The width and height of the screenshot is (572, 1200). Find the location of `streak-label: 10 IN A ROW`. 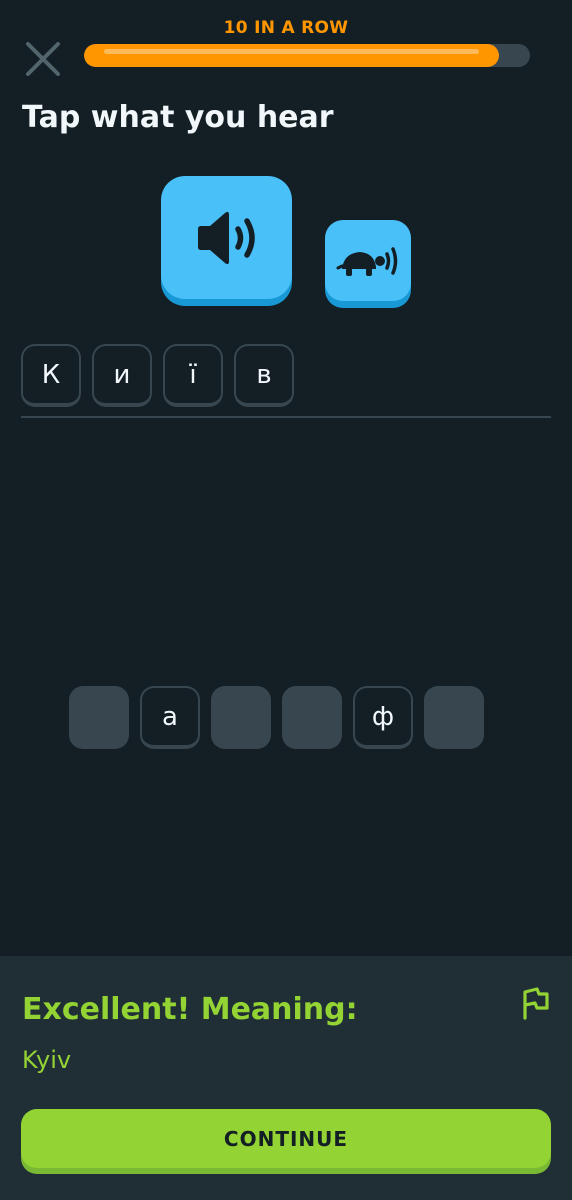

streak-label: 10 IN A ROW is located at coordinates (286, 28).